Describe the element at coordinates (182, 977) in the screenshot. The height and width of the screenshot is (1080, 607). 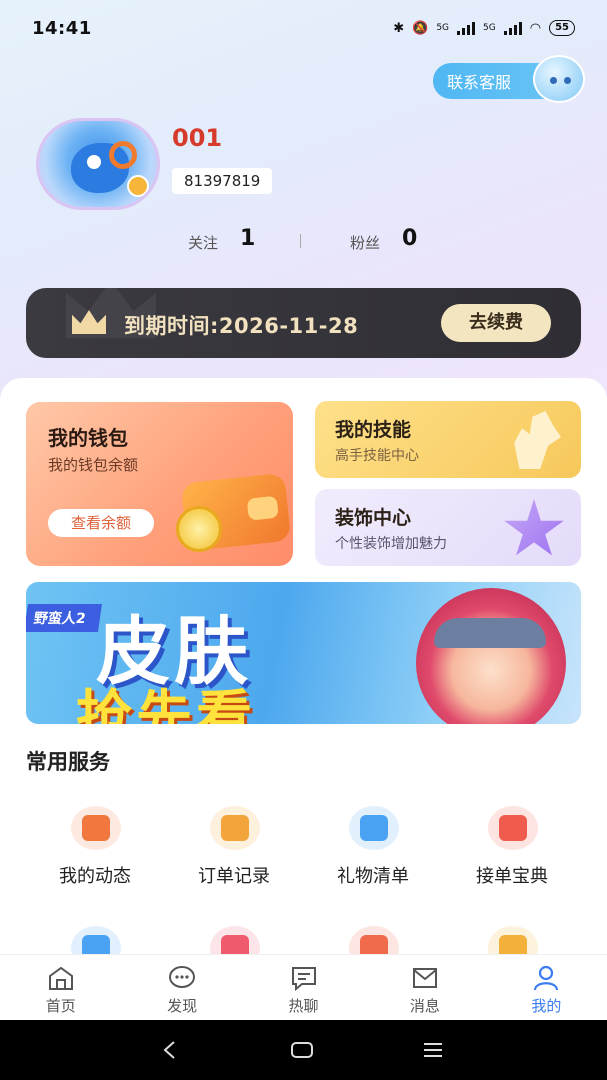
I see `discover-icon` at that location.